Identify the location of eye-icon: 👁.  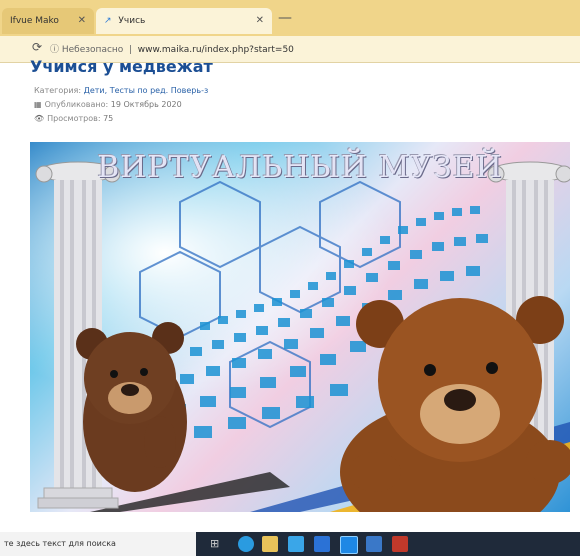
(39, 118).